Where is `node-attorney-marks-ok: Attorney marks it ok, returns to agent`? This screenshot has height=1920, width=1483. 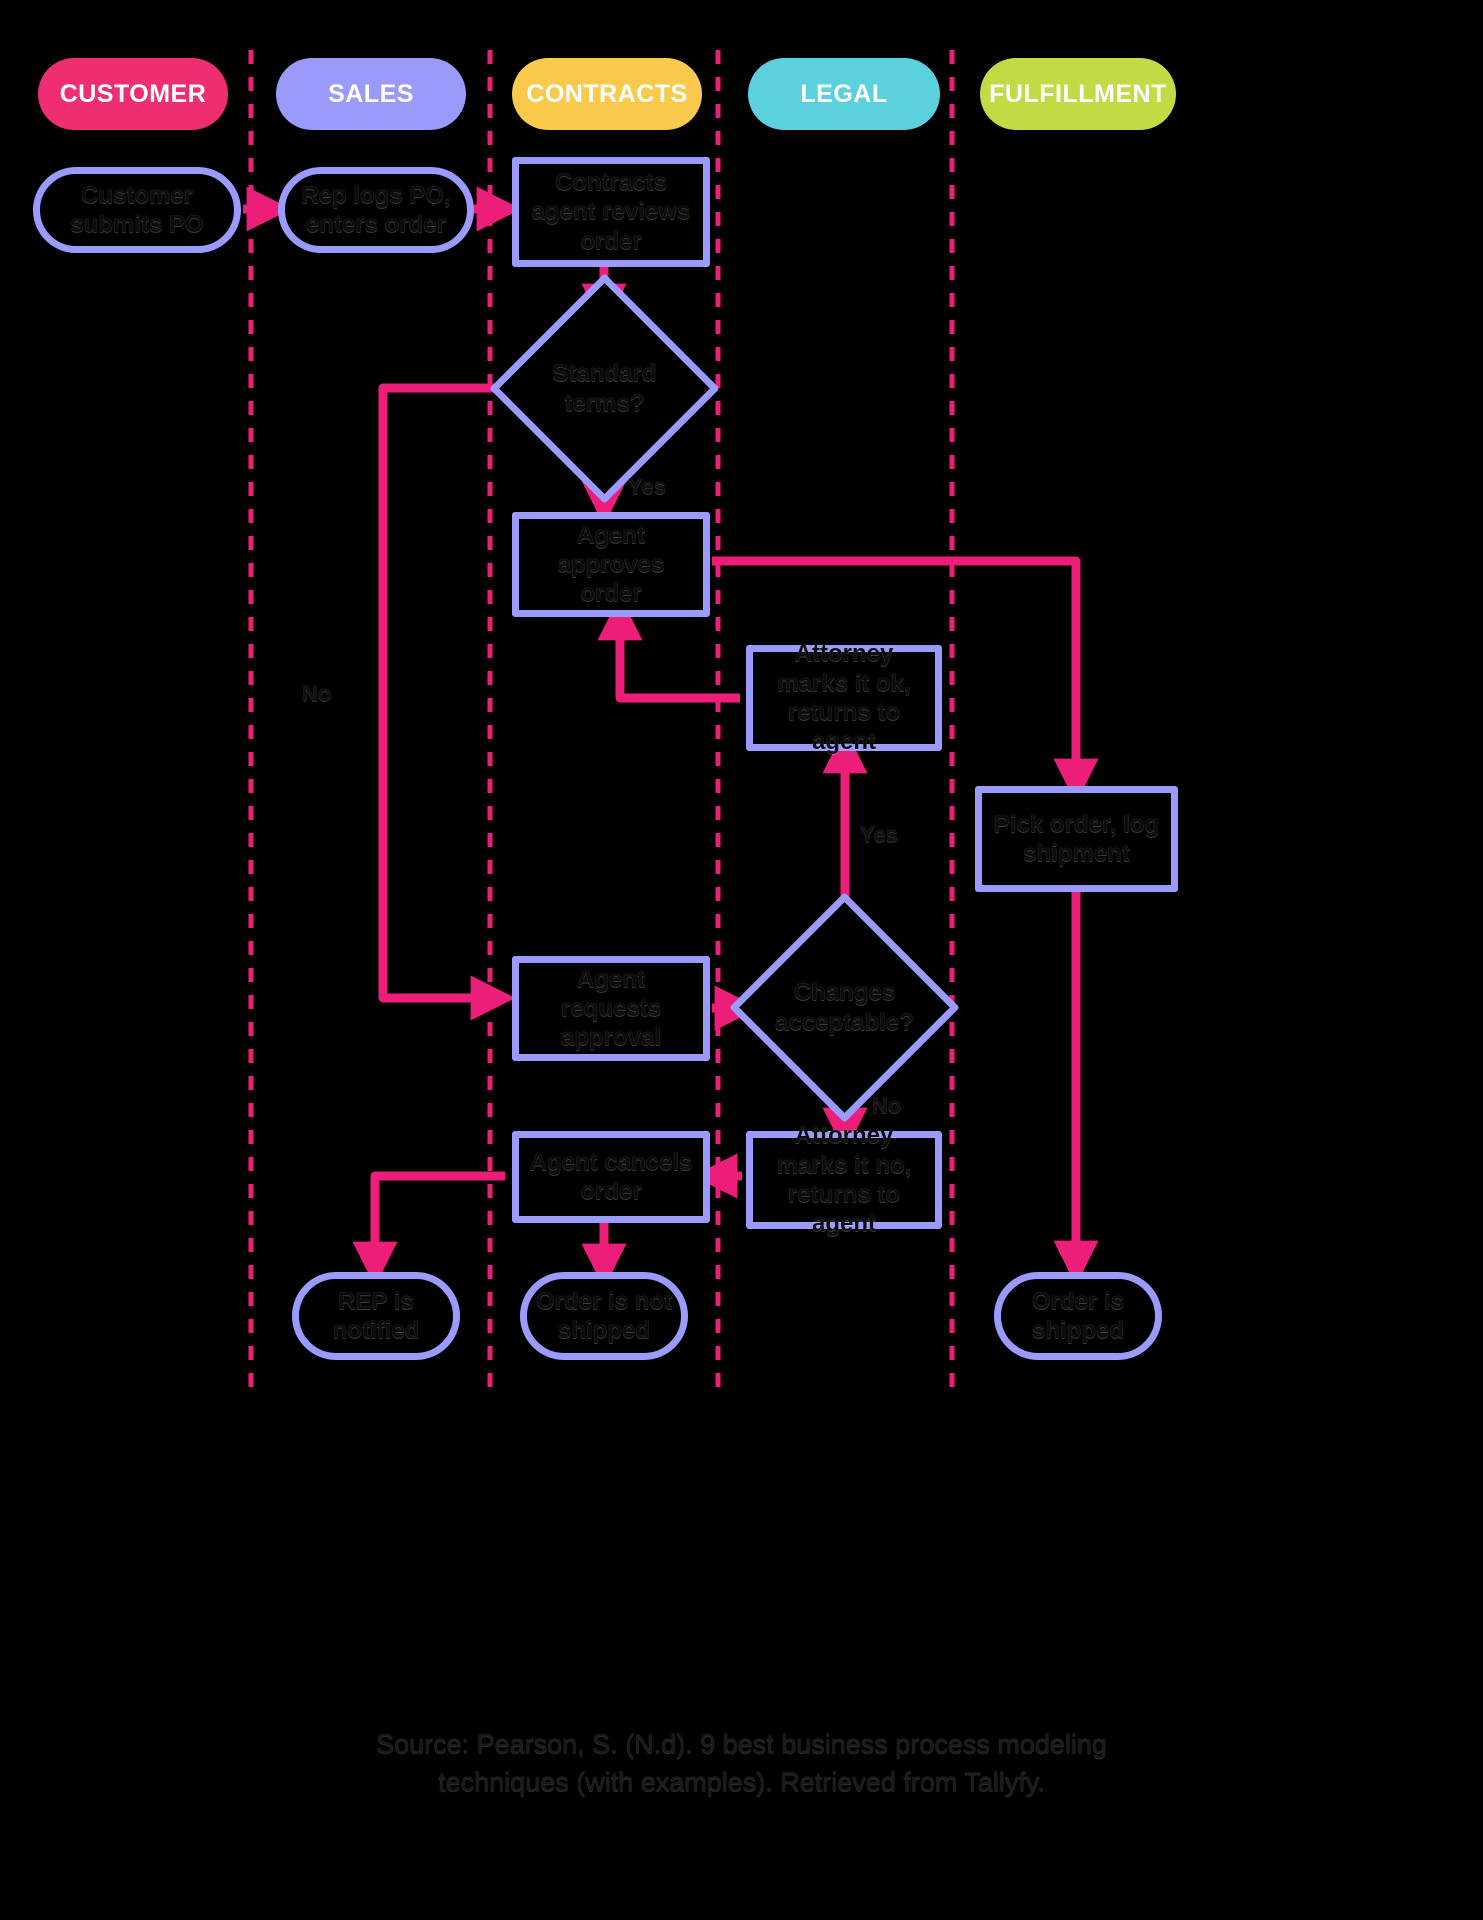 node-attorney-marks-ok: Attorney marks it ok, returns to agent is located at coordinates (844, 697).